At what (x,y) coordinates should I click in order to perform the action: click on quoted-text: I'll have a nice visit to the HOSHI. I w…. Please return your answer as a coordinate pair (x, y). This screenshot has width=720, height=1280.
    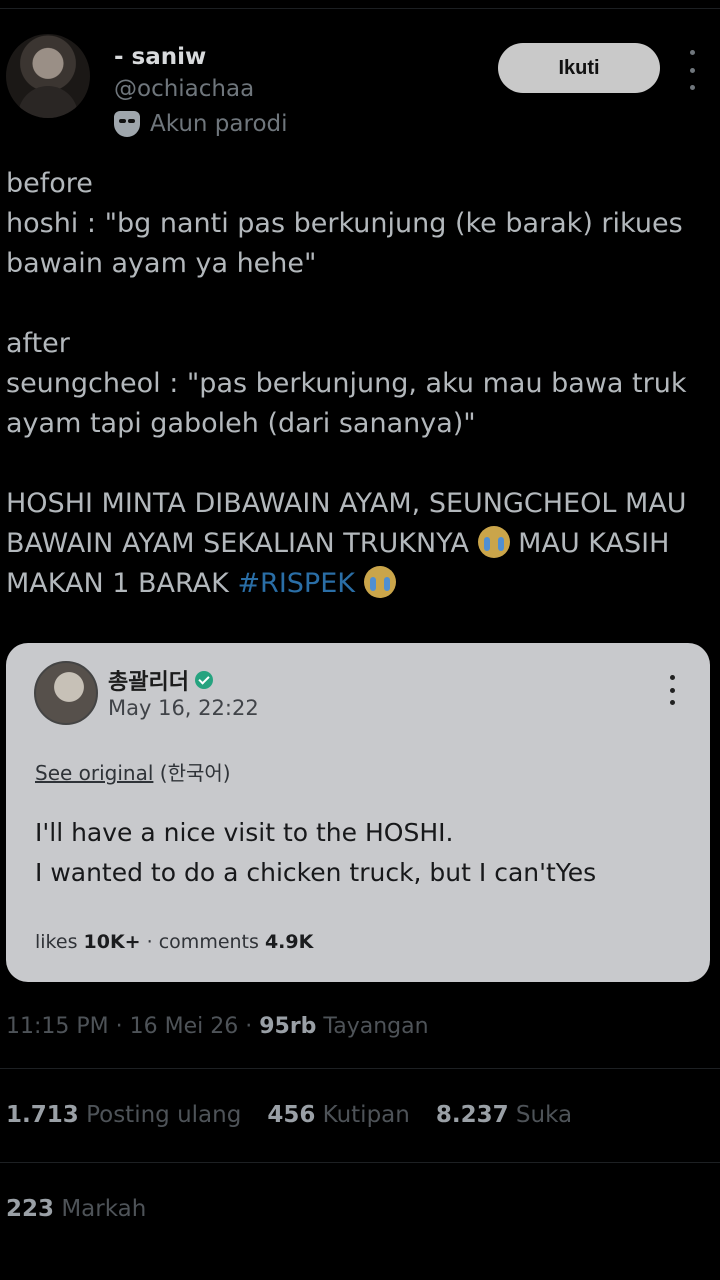
    Looking at the image, I should click on (315, 853).